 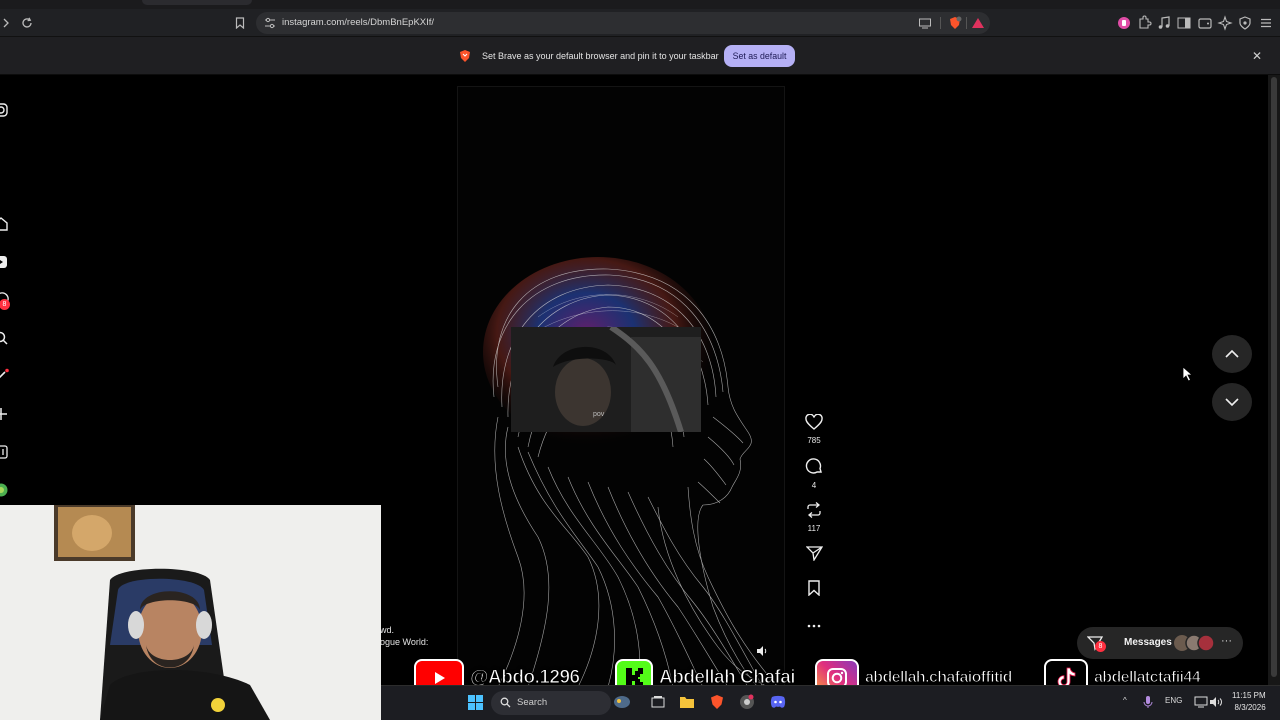 I want to click on more-action, so click(x=814, y=625).